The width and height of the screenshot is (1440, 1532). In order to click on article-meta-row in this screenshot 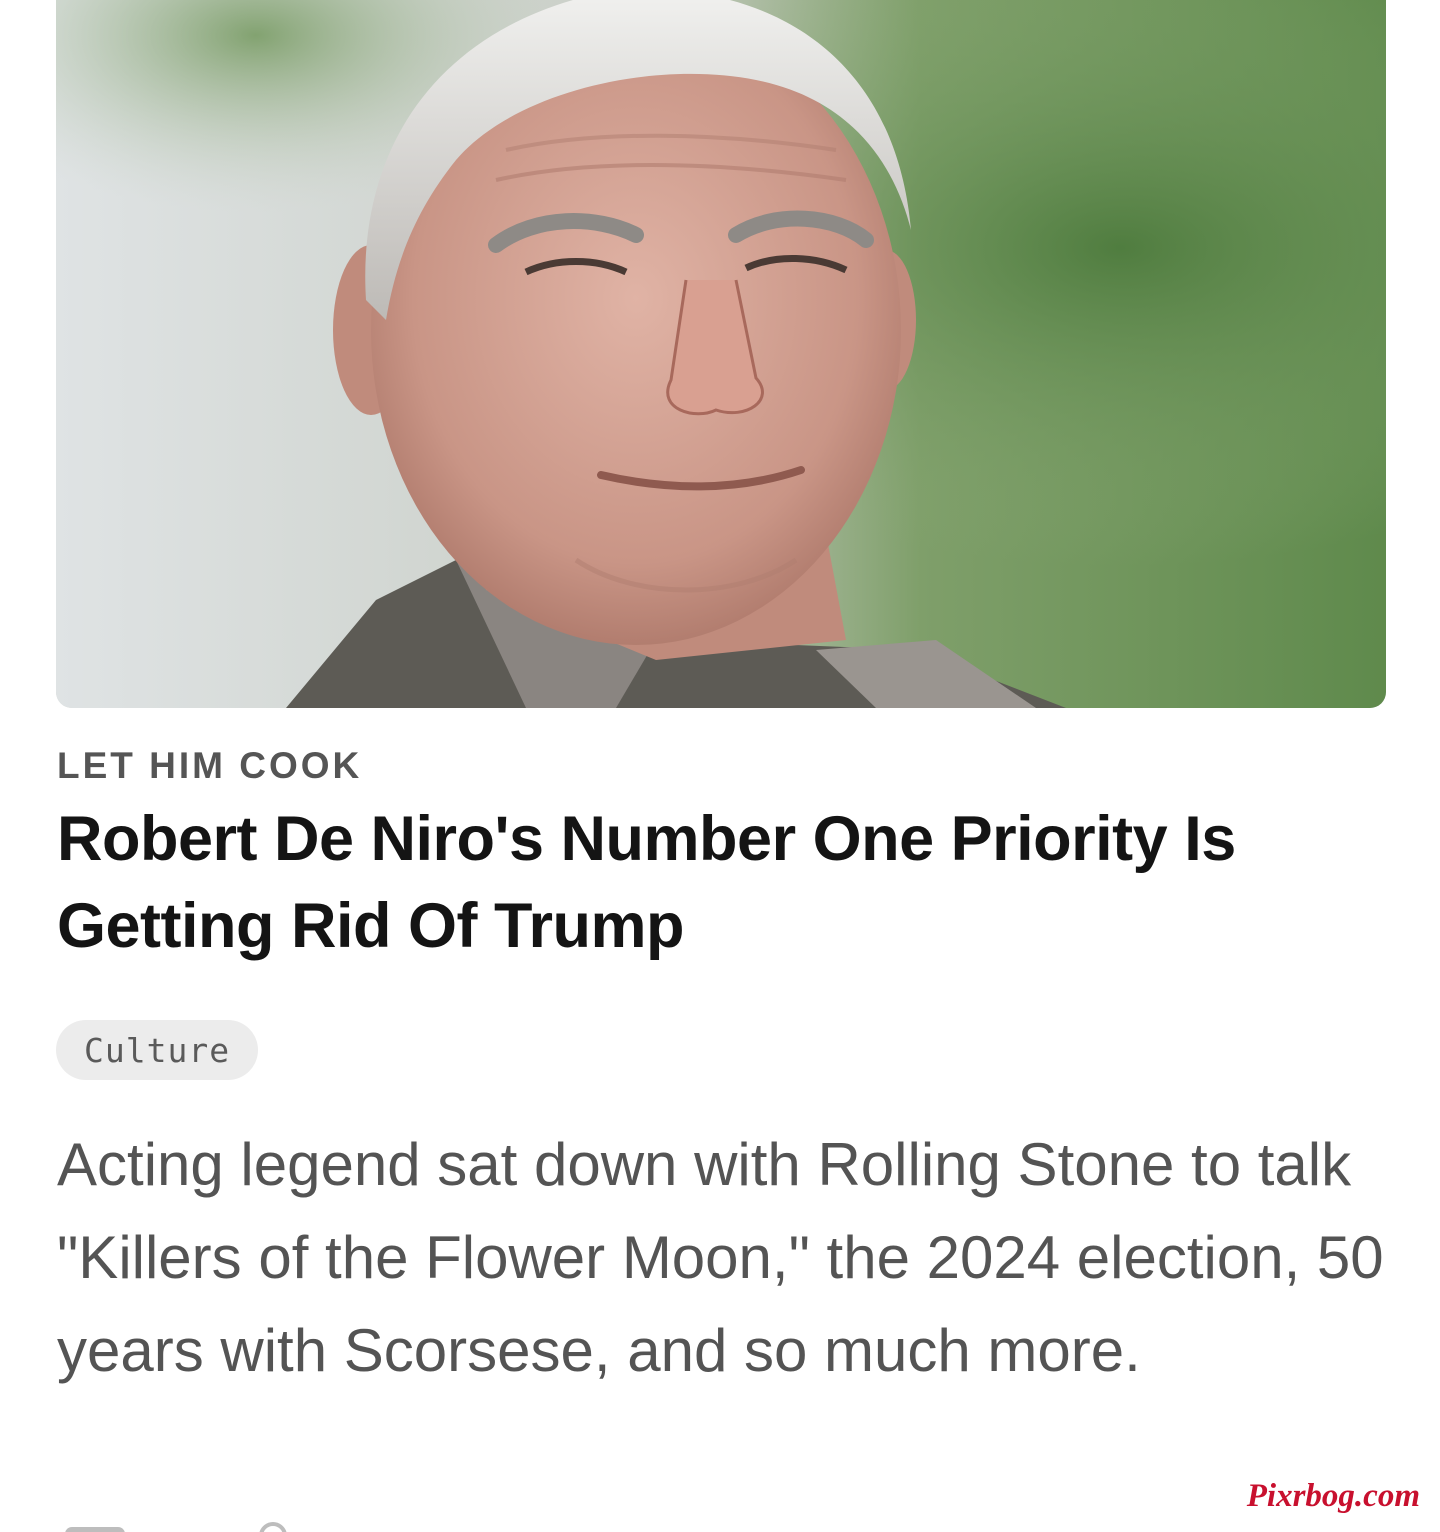, I will do `click(187, 1526)`.